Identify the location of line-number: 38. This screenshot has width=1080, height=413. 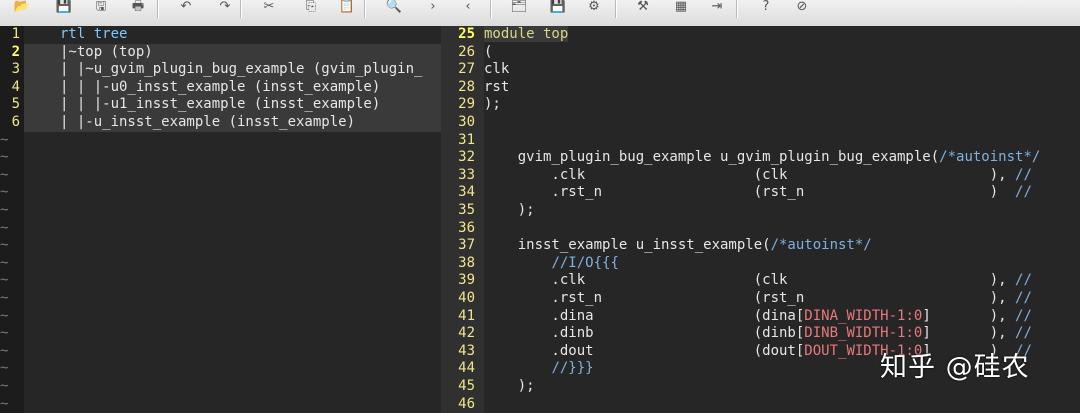
(466, 262).